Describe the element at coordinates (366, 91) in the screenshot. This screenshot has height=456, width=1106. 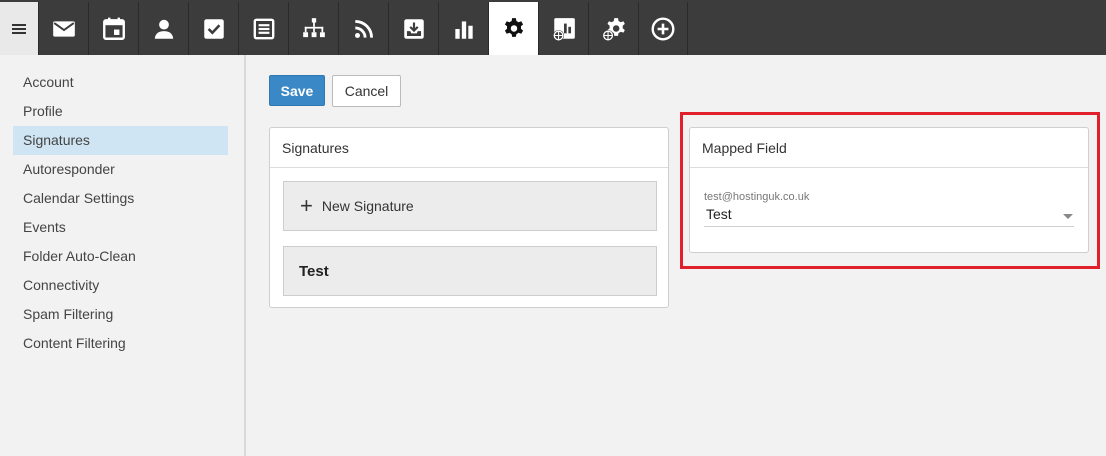
I see `cancel-button: Cancel` at that location.